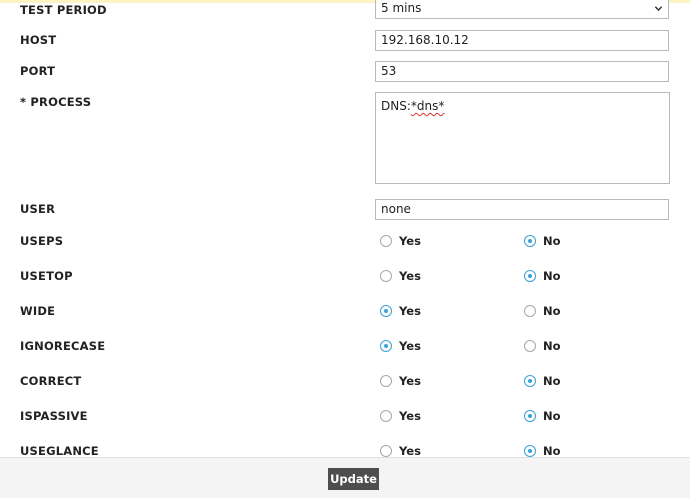 The width and height of the screenshot is (690, 498). Describe the element at coordinates (530, 416) in the screenshot. I see `ispassive-no-radio` at that location.